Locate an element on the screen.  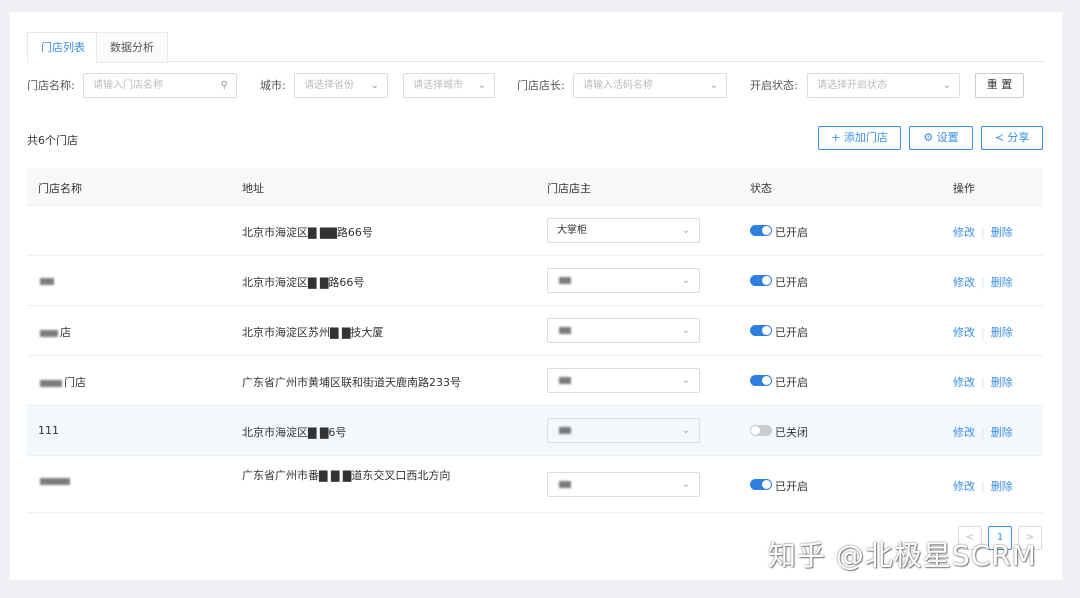
store-name: 门店 is located at coordinates (62, 382).